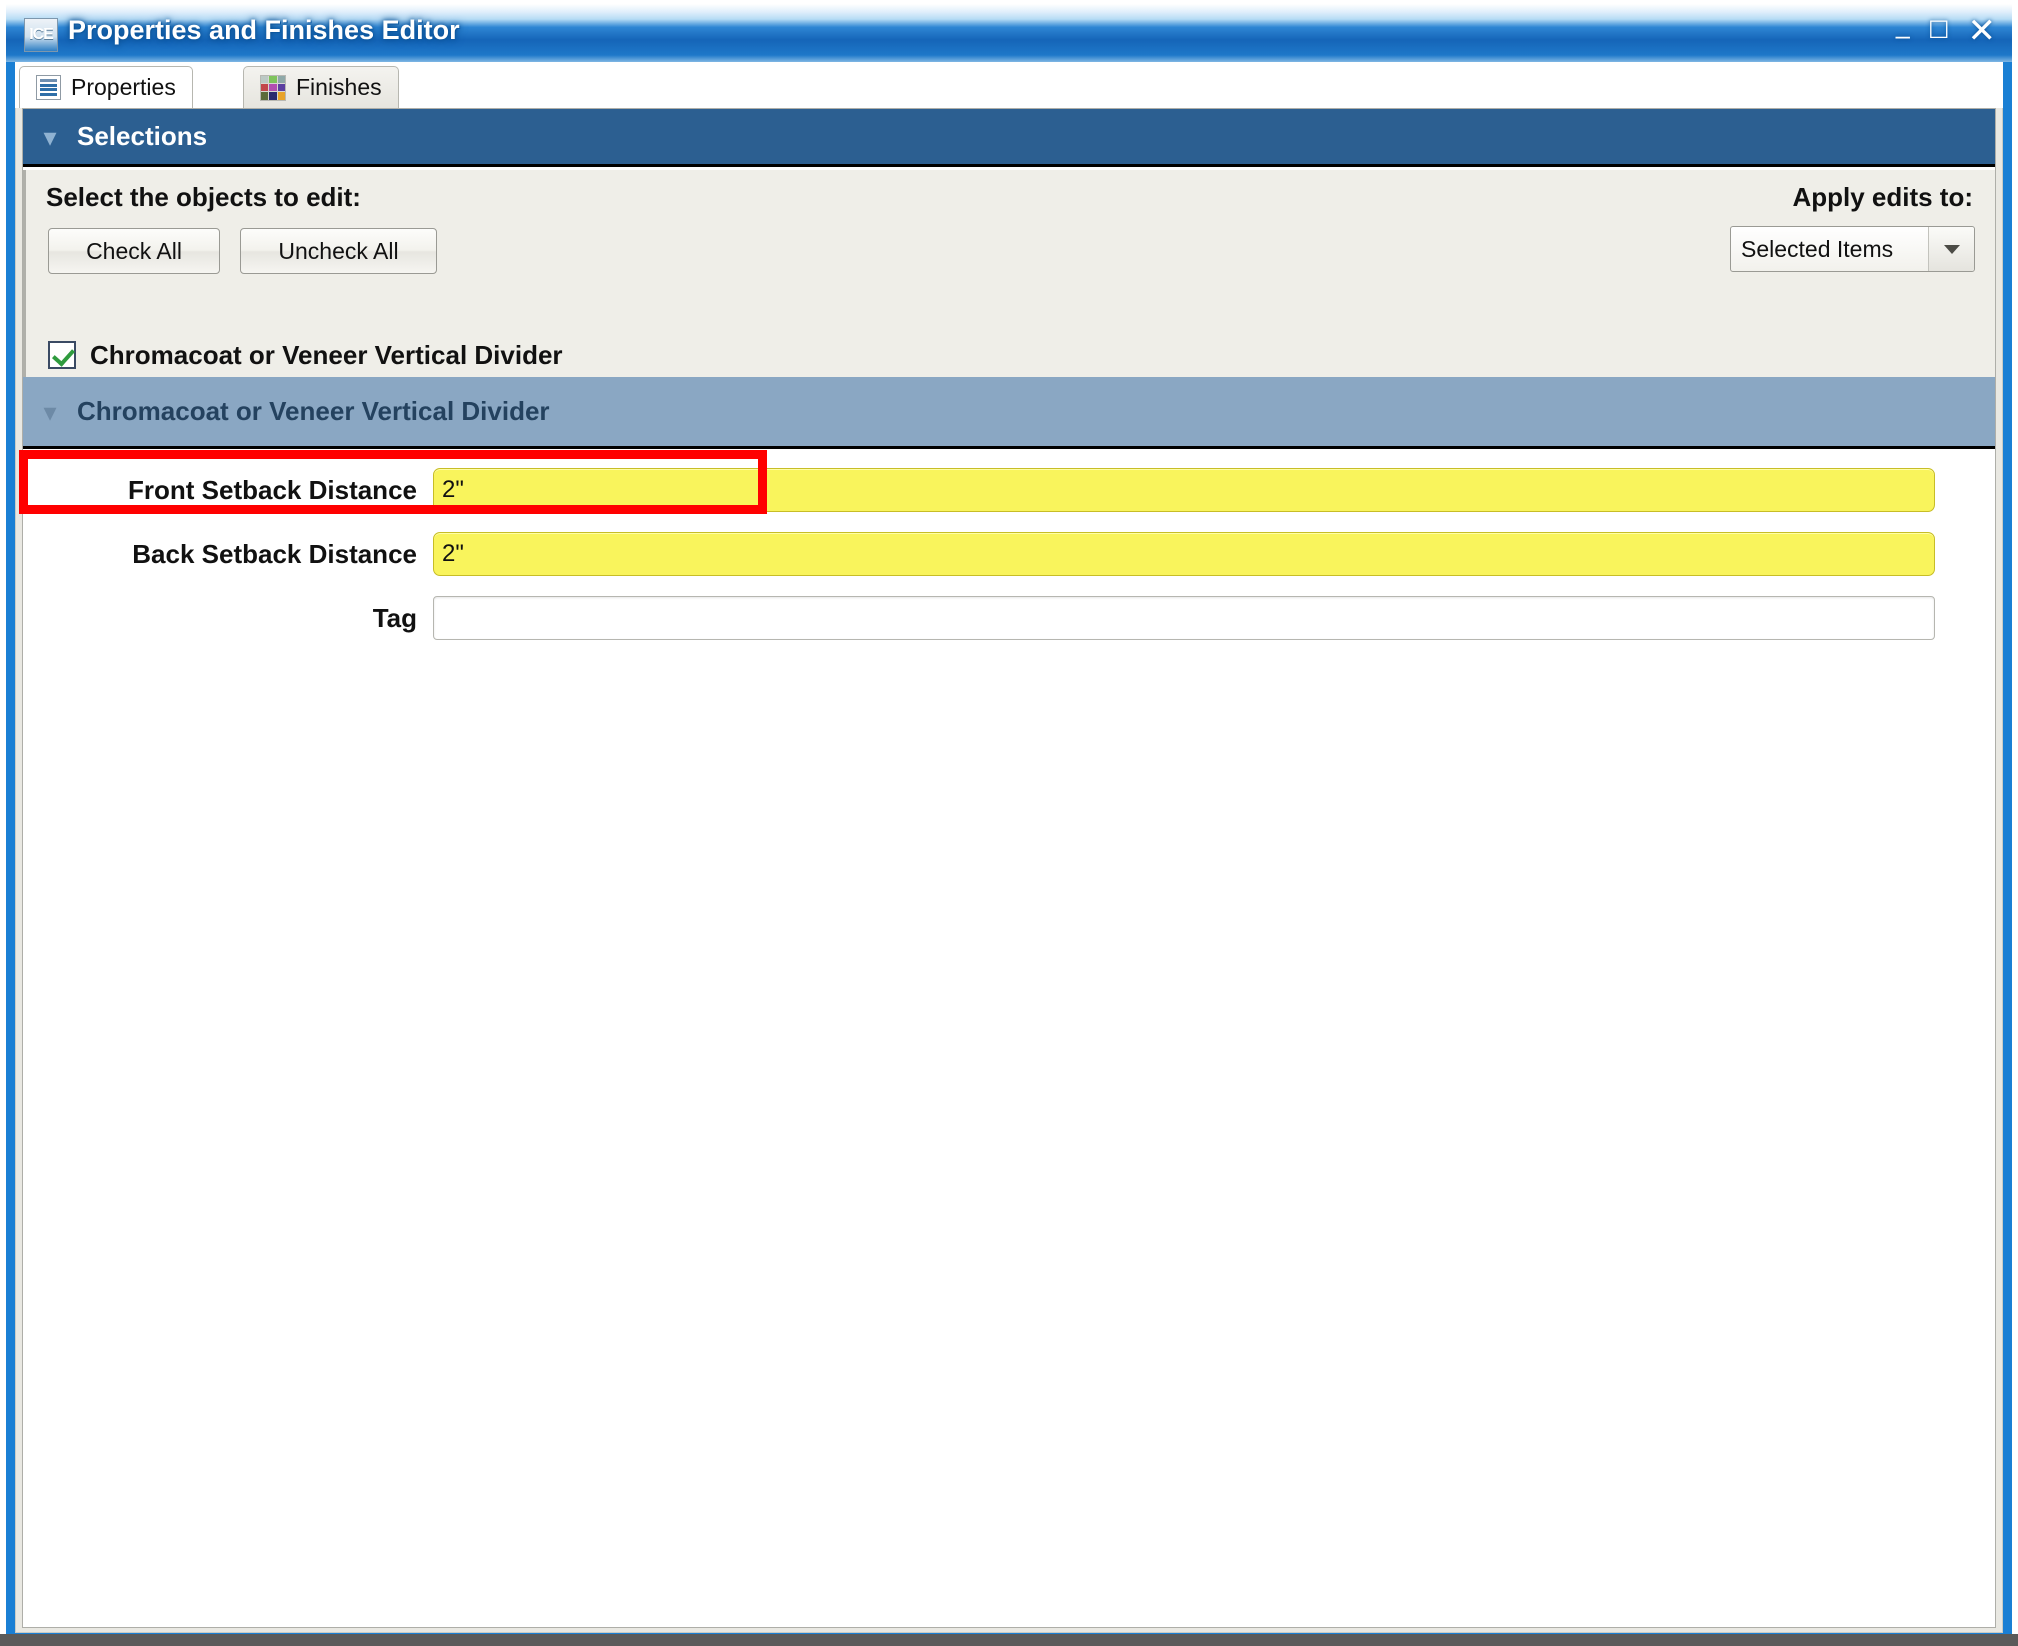  I want to click on field-row-front-setback: Front Setback Distance 2", so click(1009, 490).